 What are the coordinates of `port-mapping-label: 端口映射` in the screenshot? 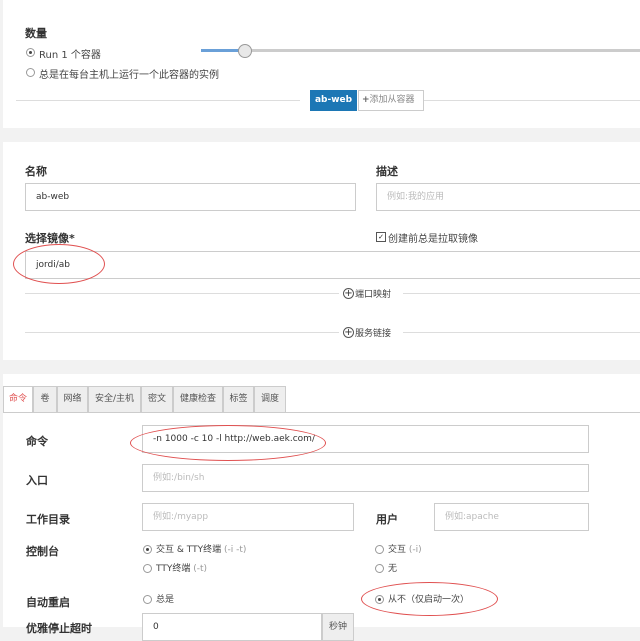 It's located at (373, 295).